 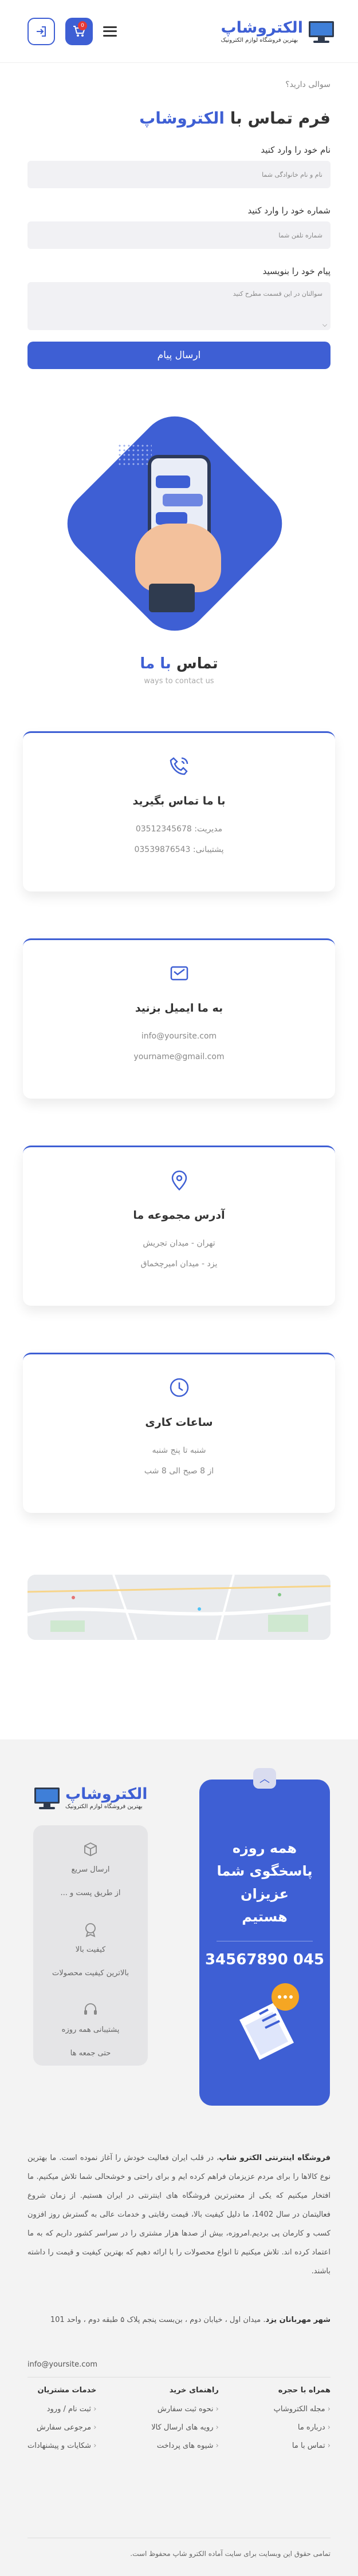 I want to click on feature-support: پشتیبانی همه روزه حتی جمعه ها, so click(x=90, y=2030).